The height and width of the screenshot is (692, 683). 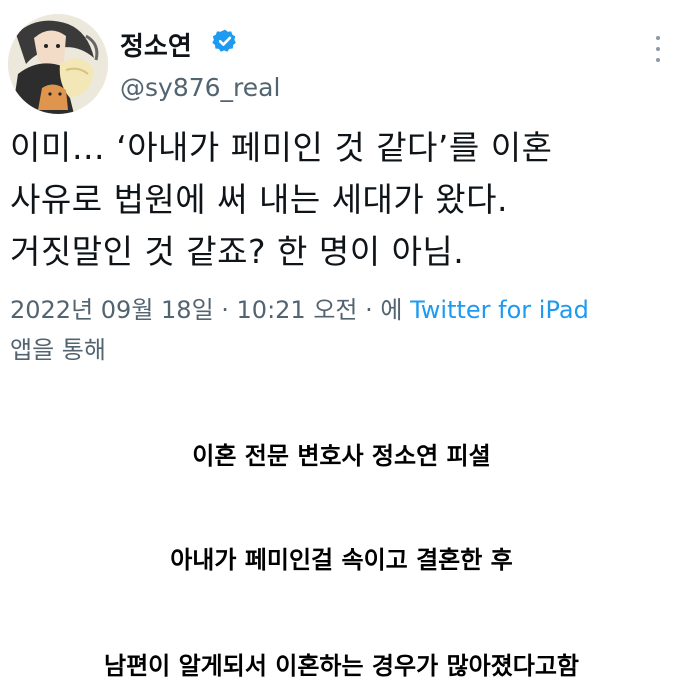 What do you see at coordinates (156, 44) in the screenshot?
I see `author-display-name: 정소연` at bounding box center [156, 44].